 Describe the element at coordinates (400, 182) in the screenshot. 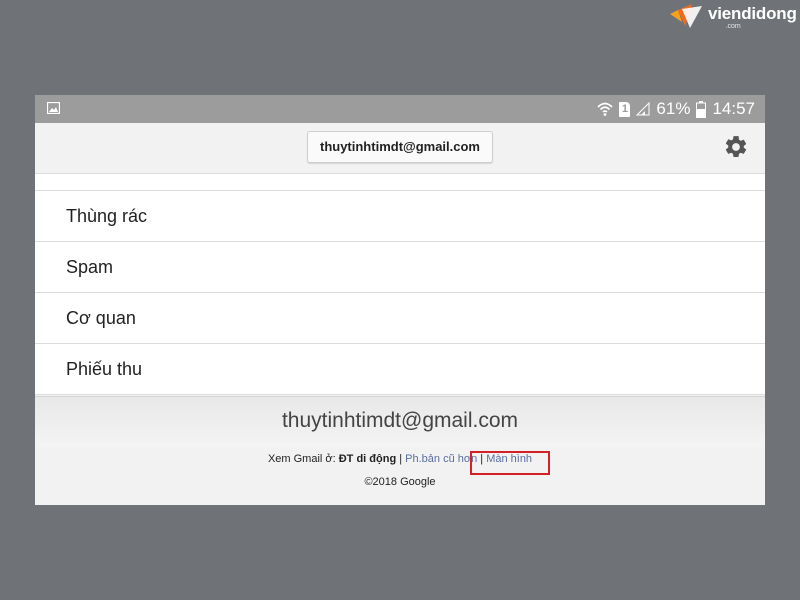

I see `list-top-divider` at that location.